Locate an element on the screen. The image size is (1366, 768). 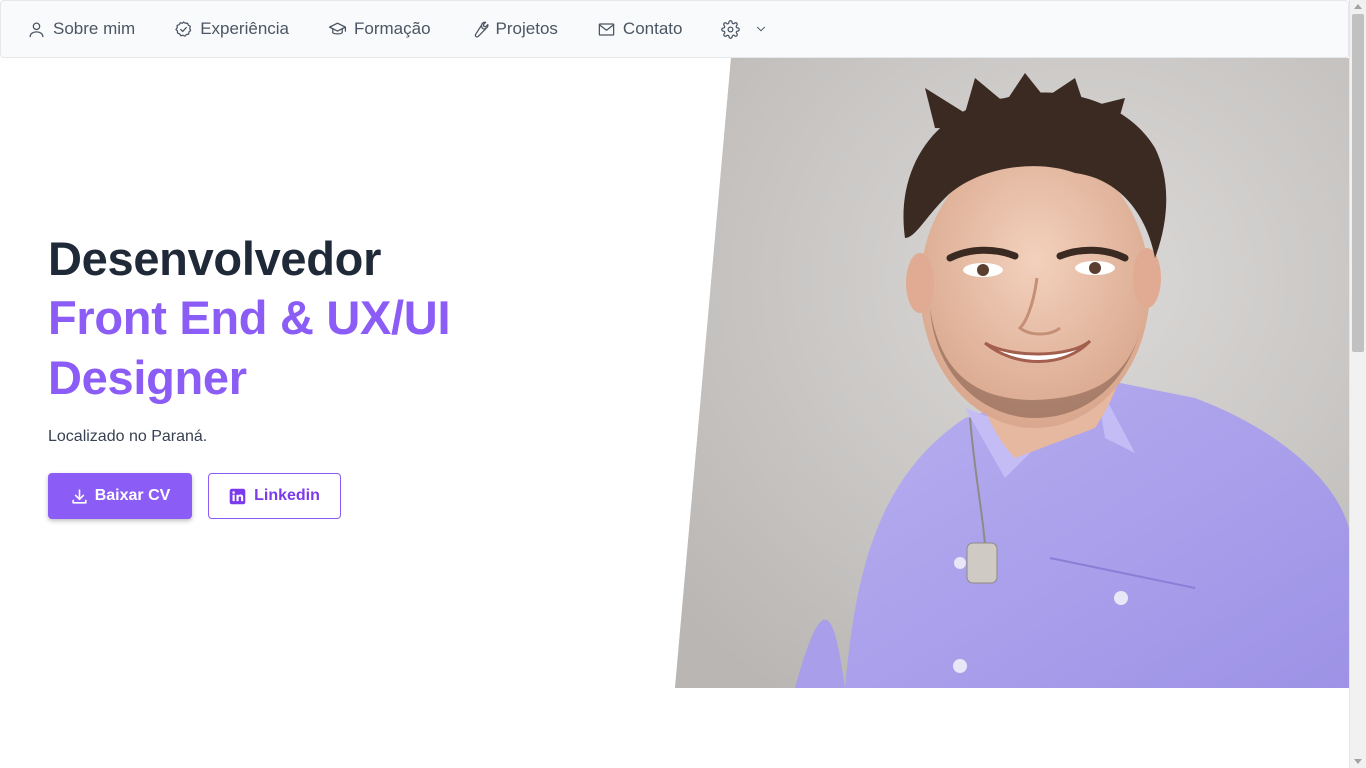
wrench-icon is located at coordinates (481, 29).